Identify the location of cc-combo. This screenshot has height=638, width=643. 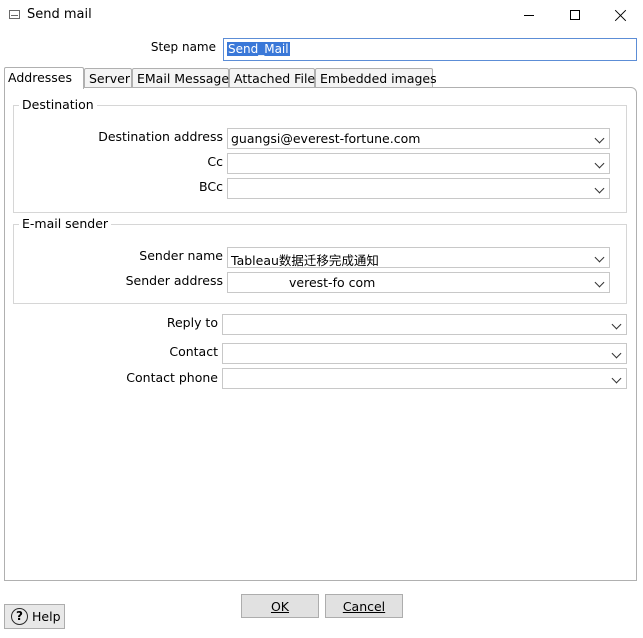
(418, 163).